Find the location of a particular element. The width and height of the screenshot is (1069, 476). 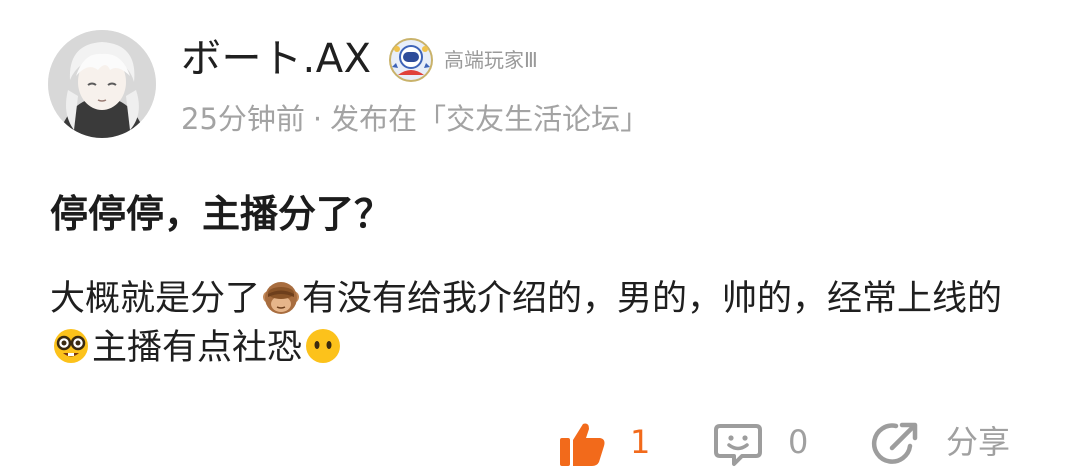

share-icon is located at coordinates (896, 444).